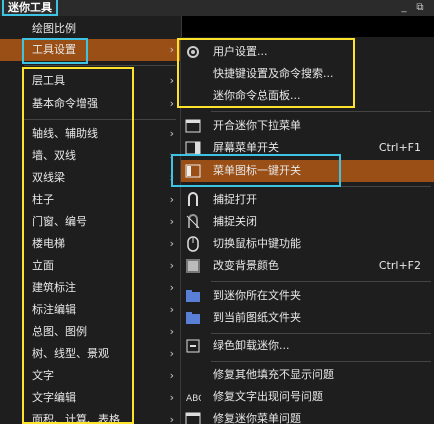 Image resolution: width=434 pixels, height=424 pixels. I want to click on menu-item-draw-scale: 绘图比例, so click(91, 29).